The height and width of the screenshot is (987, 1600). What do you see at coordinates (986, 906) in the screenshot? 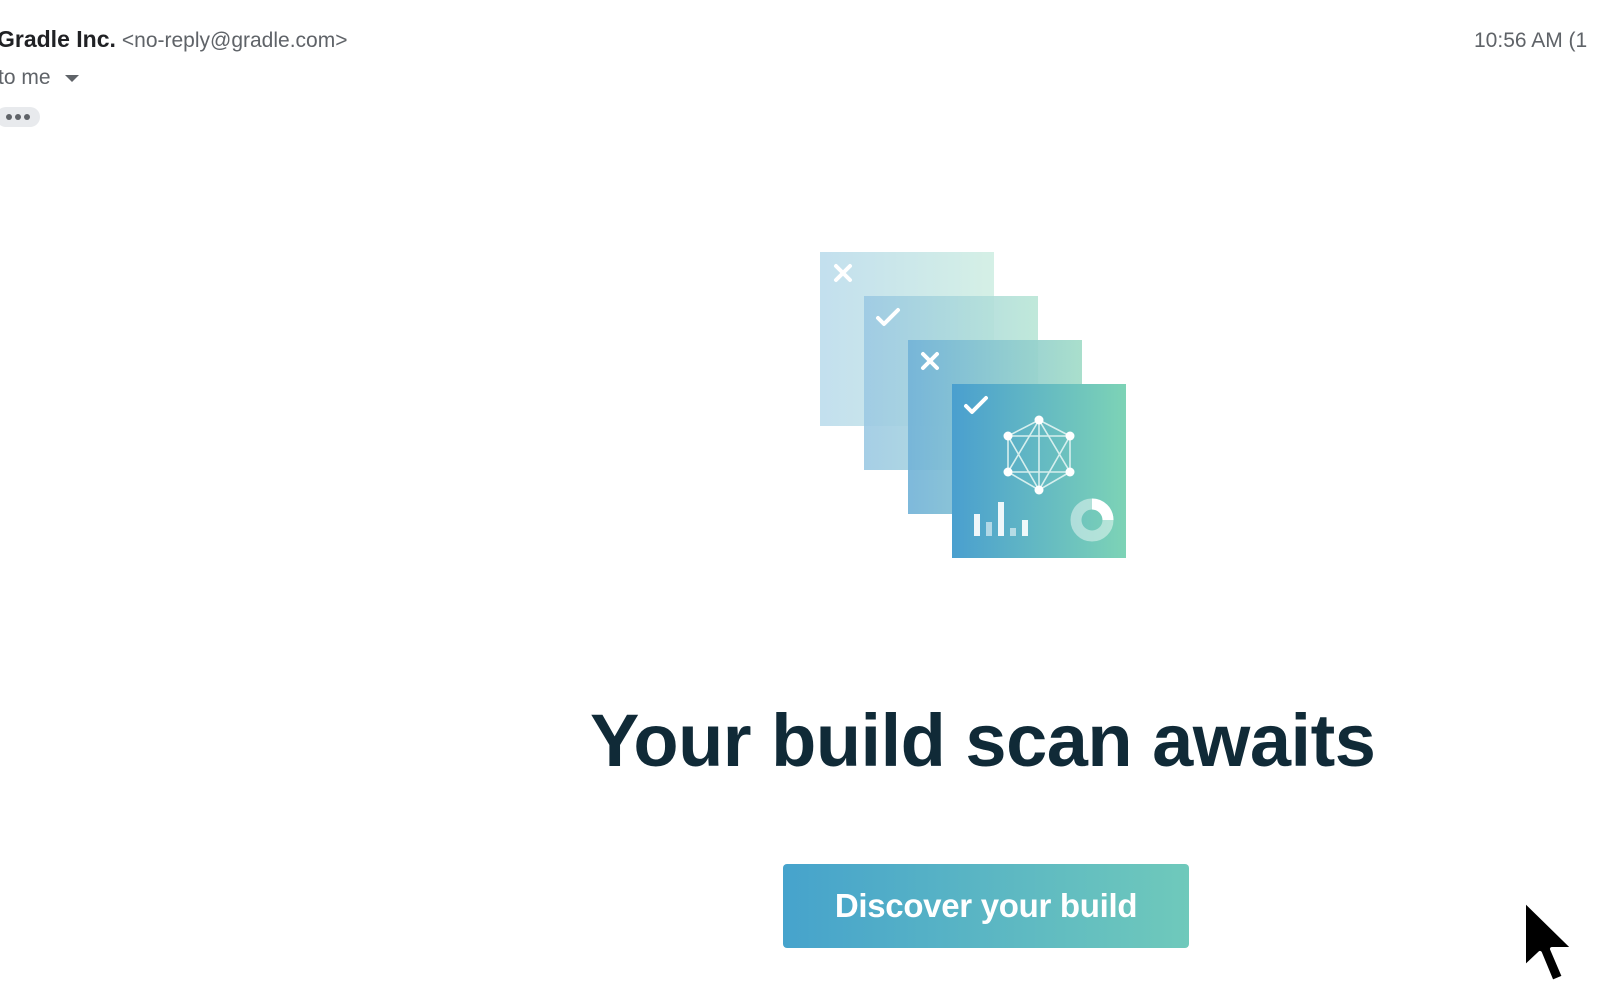
I see `discover-build-button: Discover your build` at bounding box center [986, 906].